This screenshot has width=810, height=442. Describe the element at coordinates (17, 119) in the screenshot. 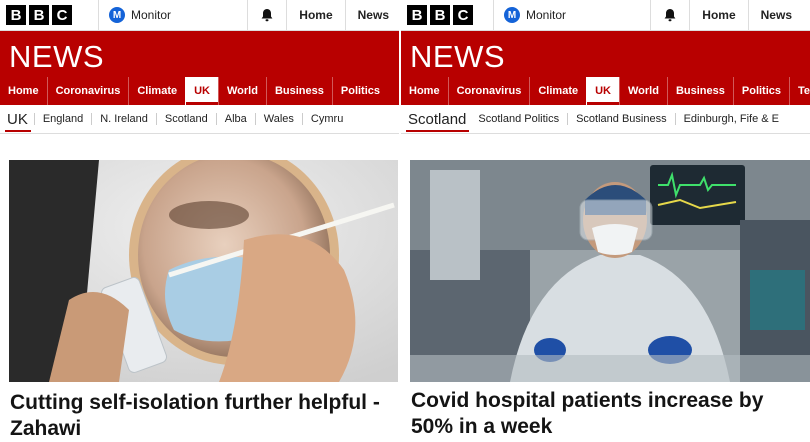

I see `subnav-current: UK` at that location.